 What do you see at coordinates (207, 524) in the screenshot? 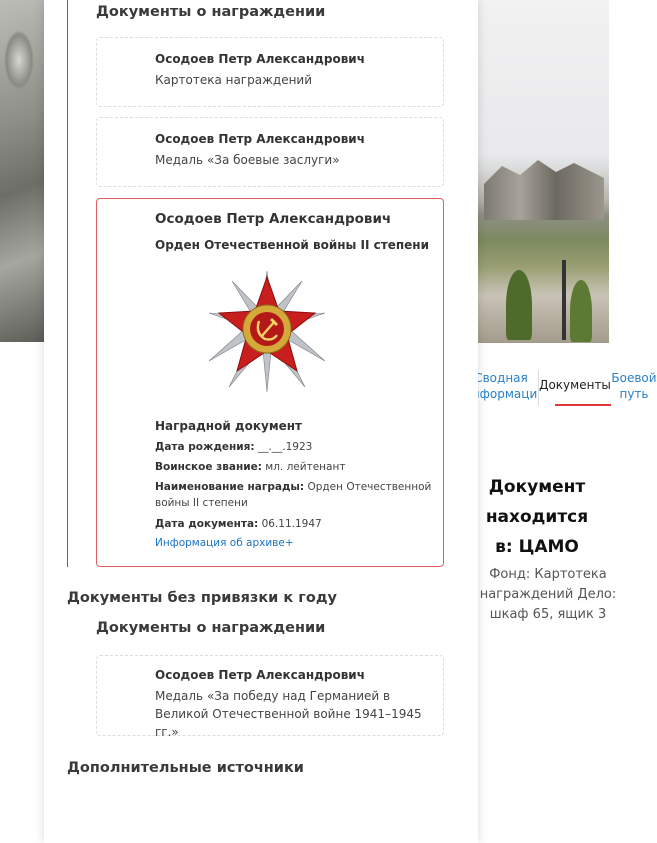
I see `field-label: Дата документа:` at bounding box center [207, 524].